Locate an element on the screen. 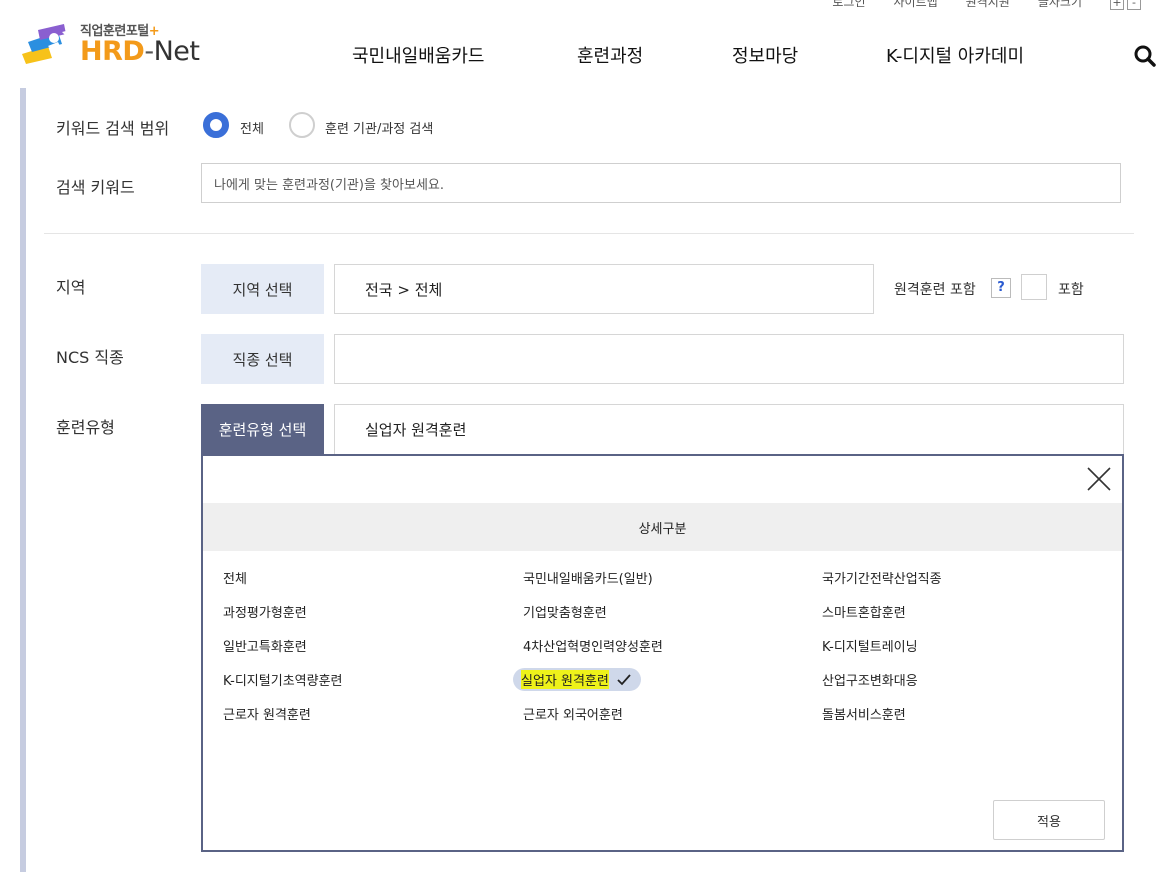 This screenshot has width=1163, height=872. logo-hrd: HRD is located at coordinates (112, 51).